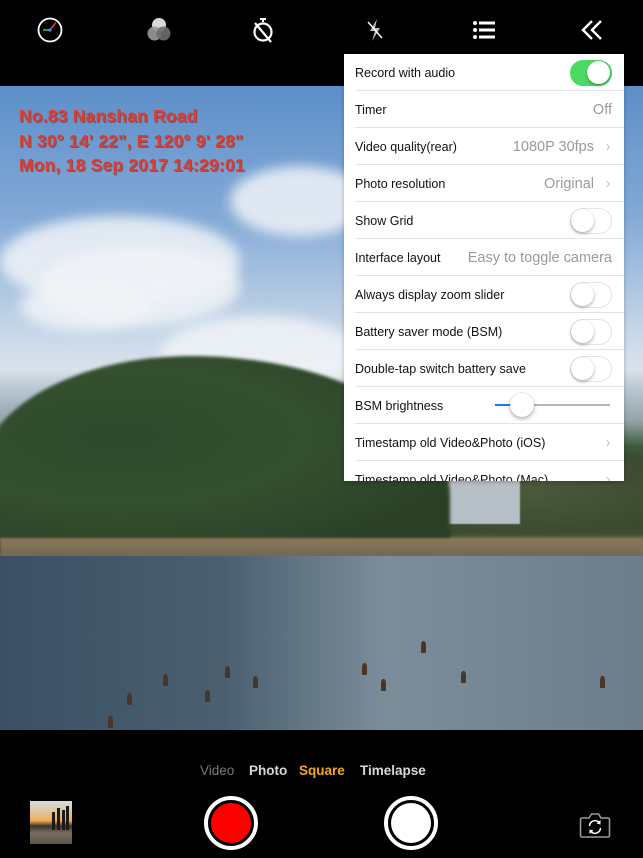  Describe the element at coordinates (591, 220) in the screenshot. I see `show-grid-toggle` at that location.